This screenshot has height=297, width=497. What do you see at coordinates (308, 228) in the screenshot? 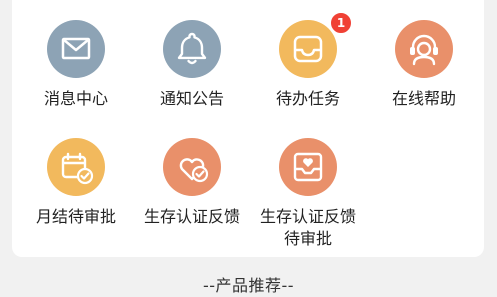
I see `menu-item-label: 生存认证反馈 待审批` at bounding box center [308, 228].